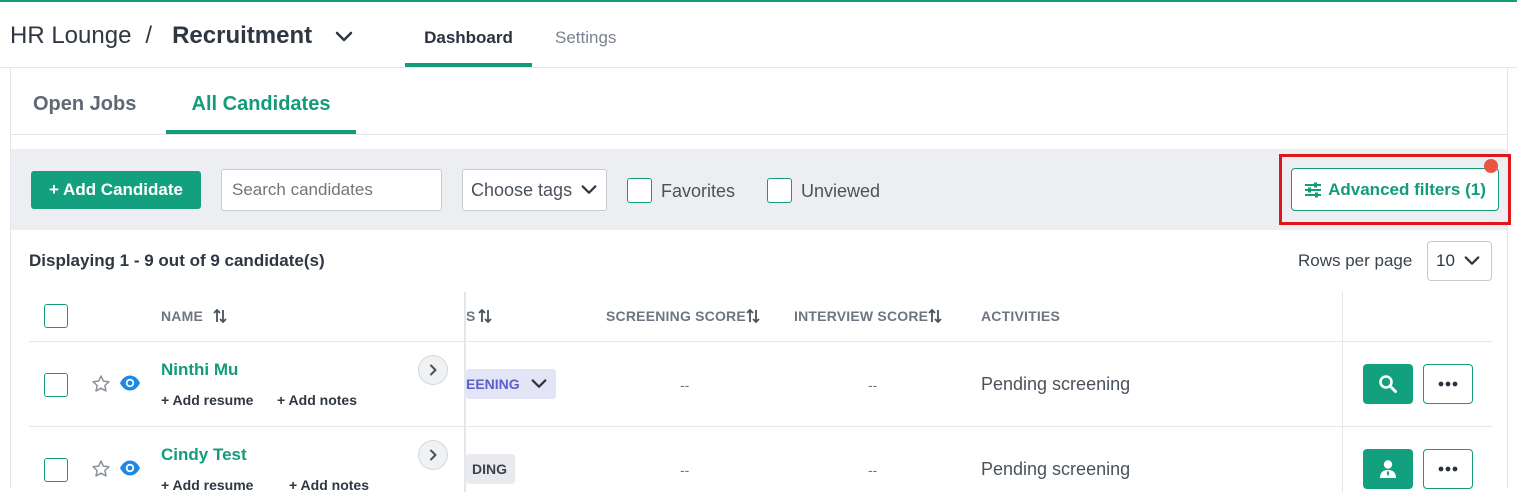  I want to click on view-profile-button, so click(1388, 469).